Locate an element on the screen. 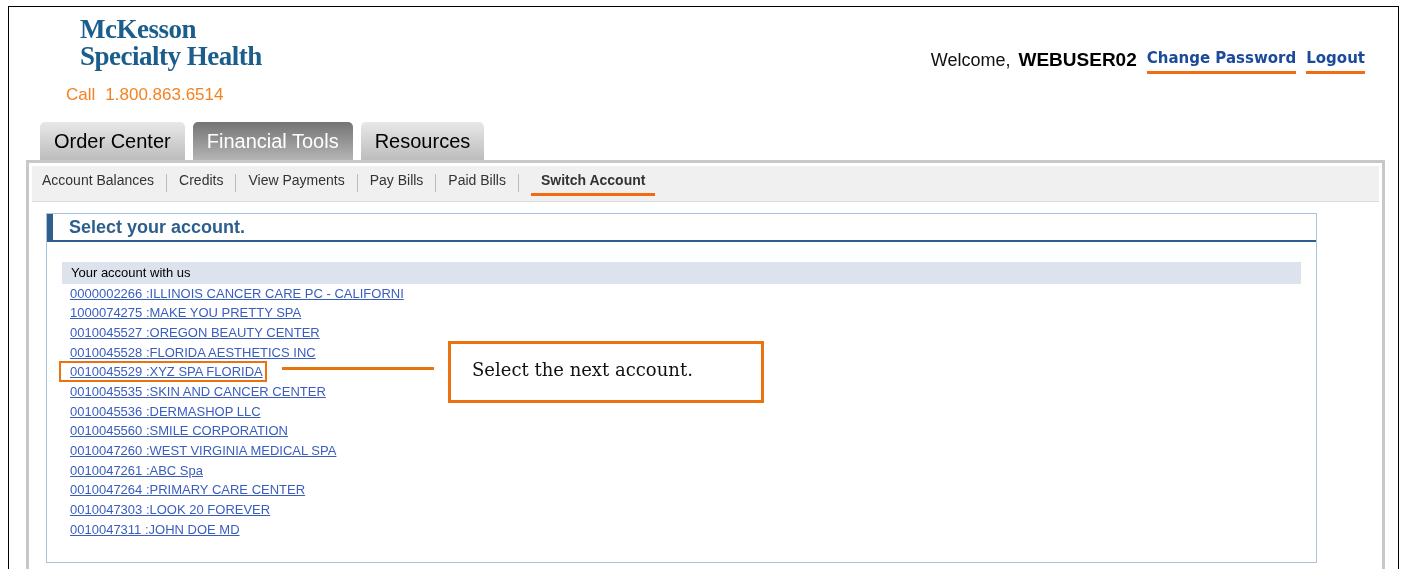 The width and height of the screenshot is (1405, 569). account-link: 0010045535 :SKIN AND CANCER CENTER is located at coordinates (198, 391).